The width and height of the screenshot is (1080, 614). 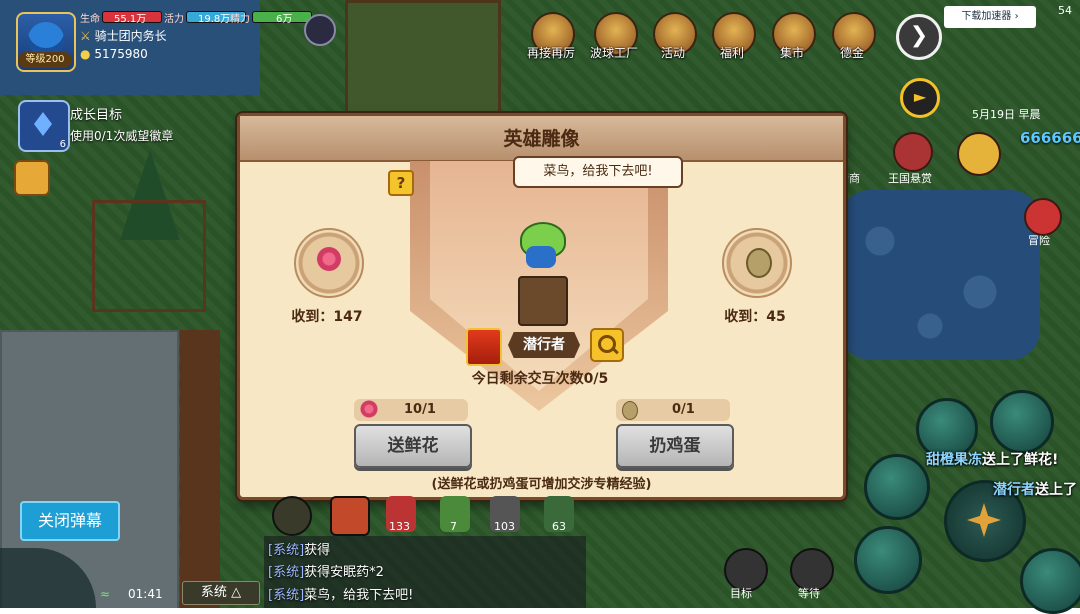 What do you see at coordinates (320, 30) in the screenshot?
I see `settings-eye-icon` at bounding box center [320, 30].